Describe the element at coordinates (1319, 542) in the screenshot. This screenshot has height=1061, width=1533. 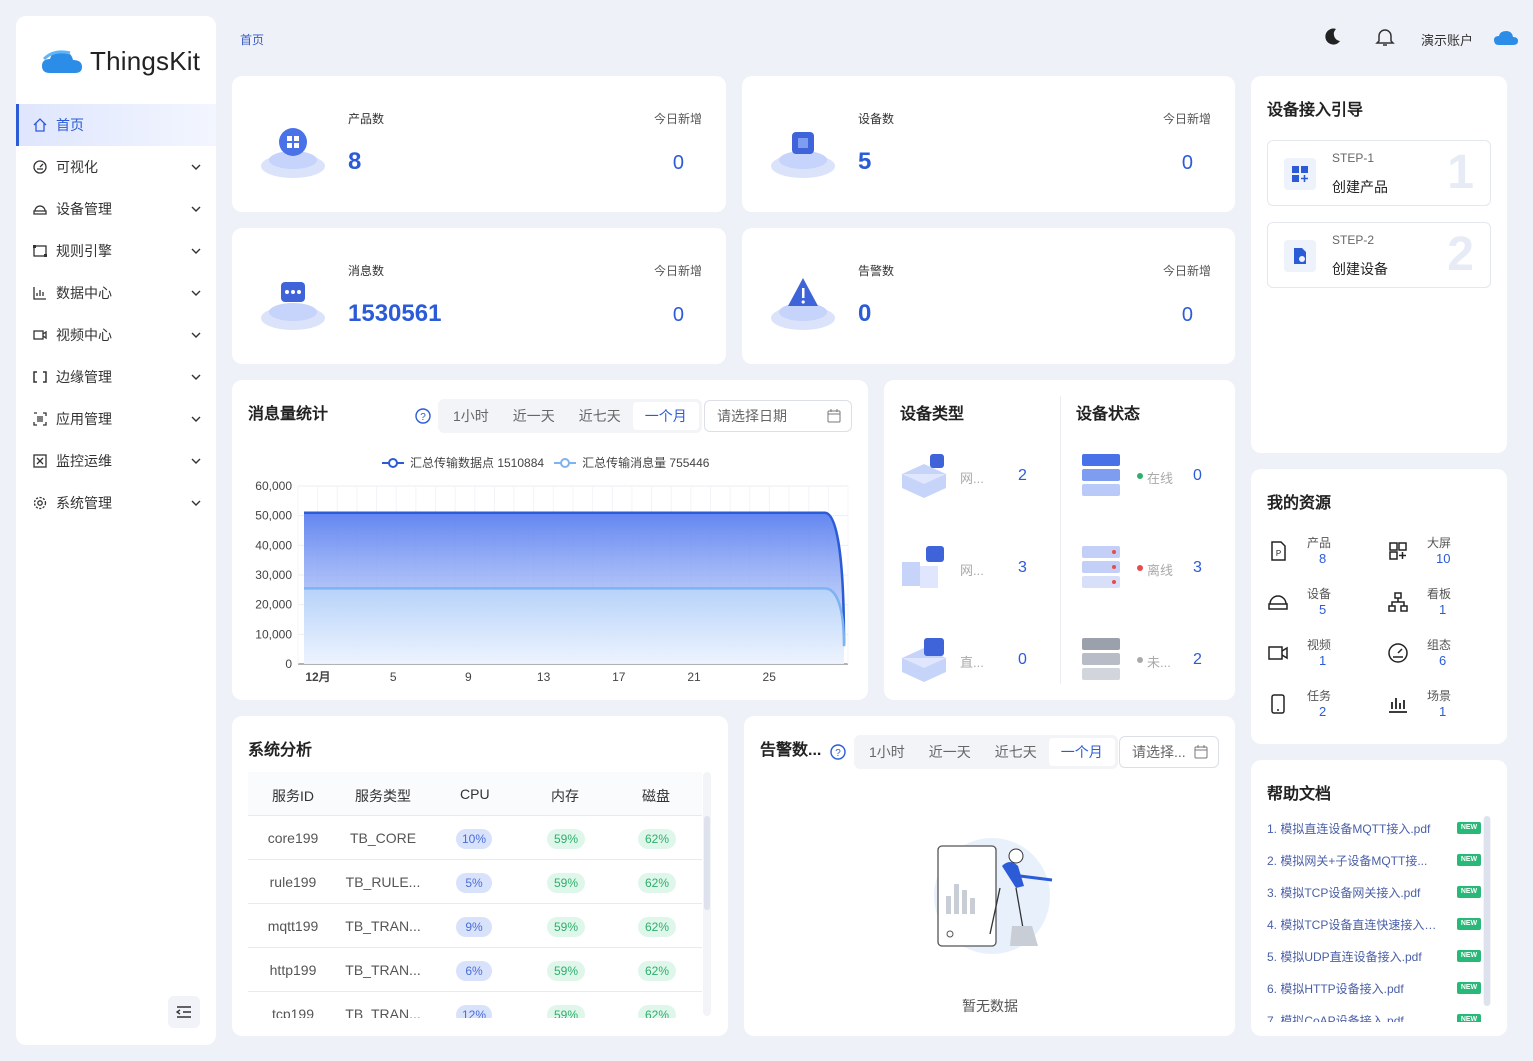
I see `resource-label: 产品` at that location.